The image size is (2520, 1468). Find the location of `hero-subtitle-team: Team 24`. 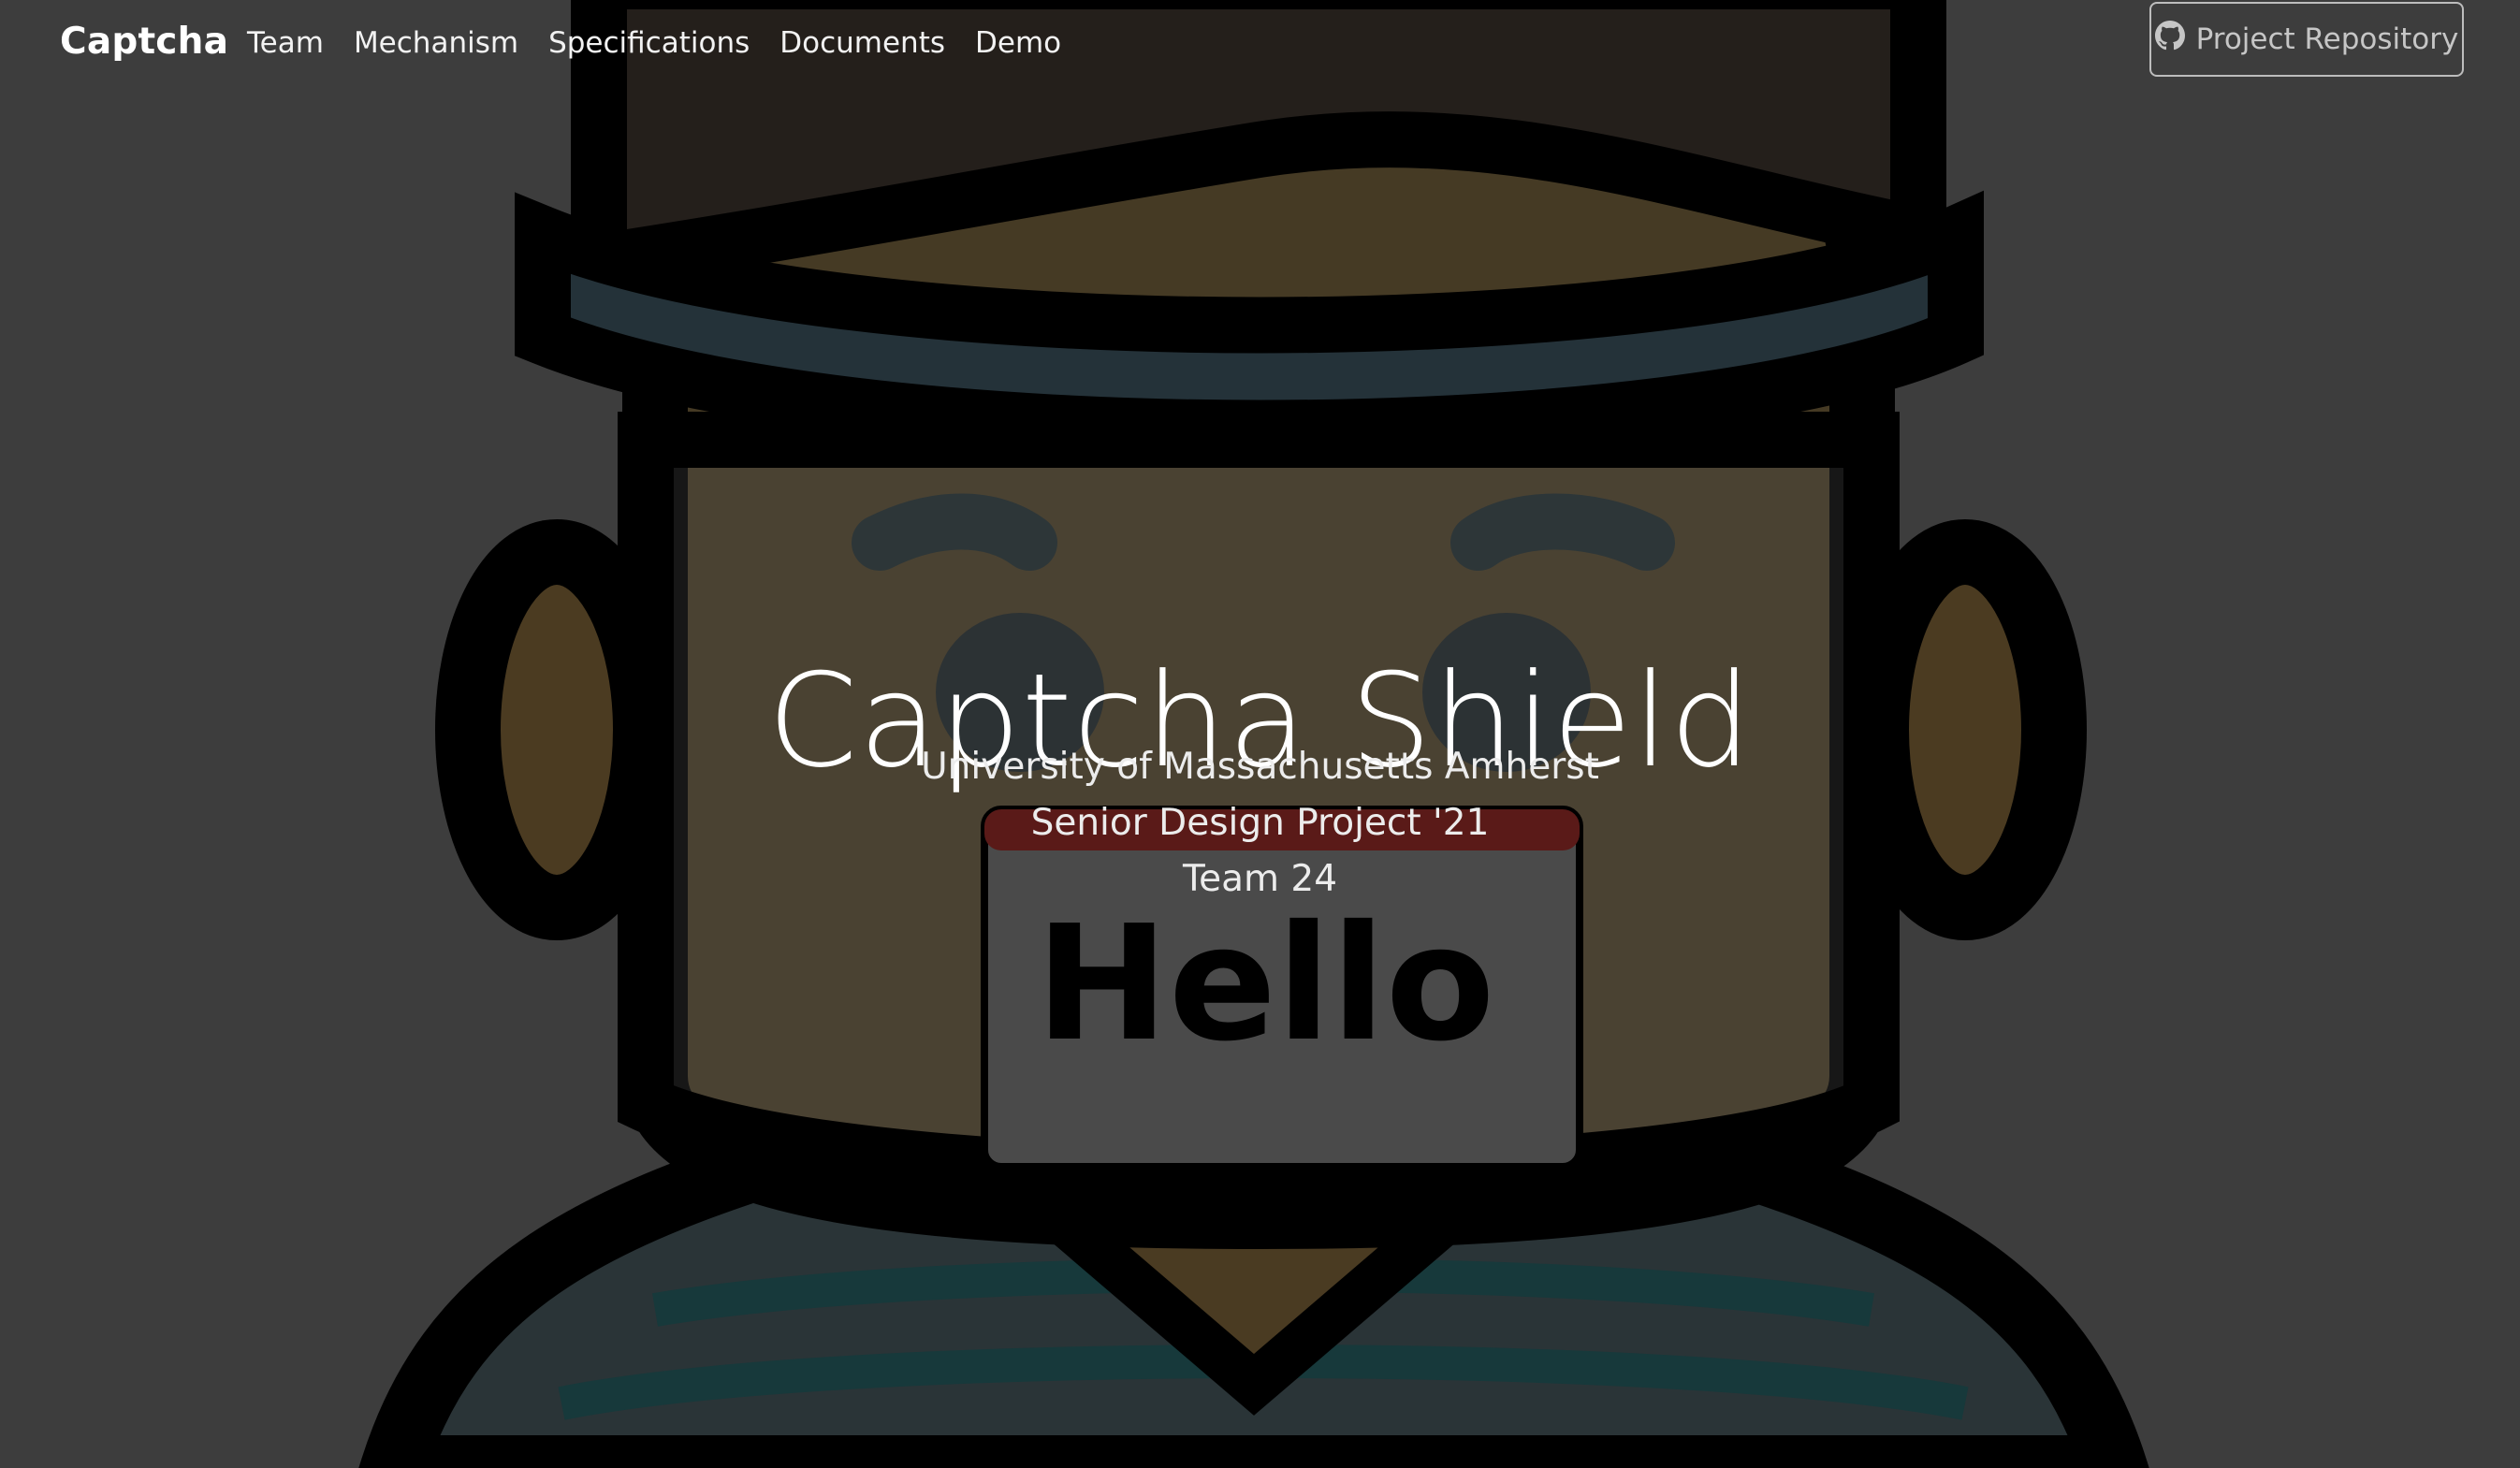

hero-subtitle-team: Team 24 is located at coordinates (1260, 879).